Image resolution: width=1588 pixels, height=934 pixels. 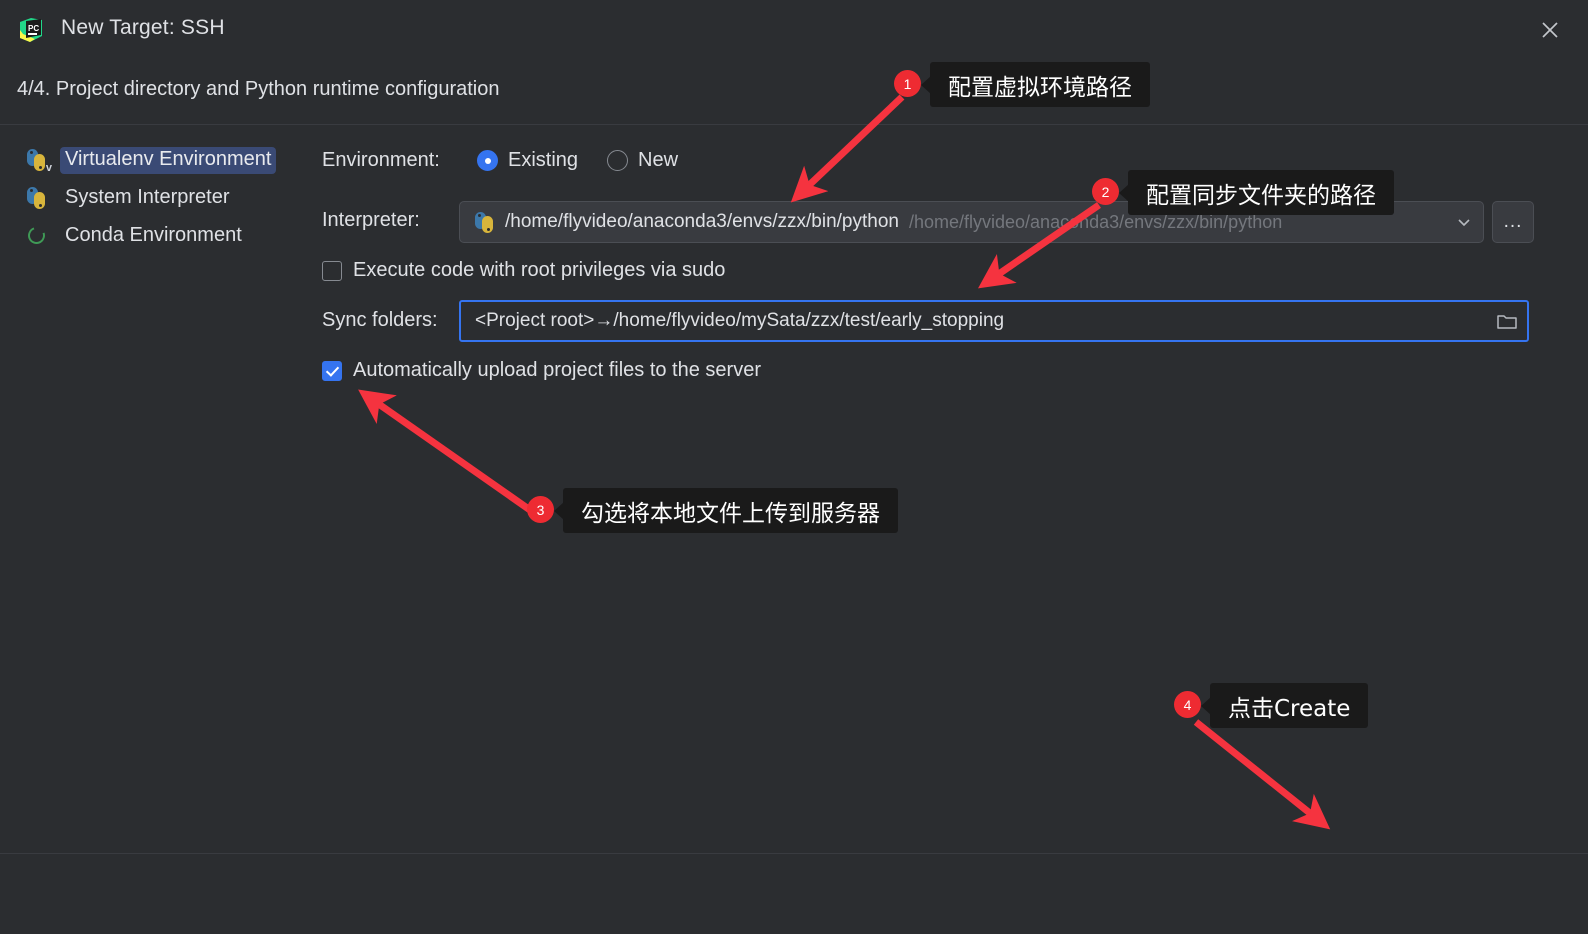 What do you see at coordinates (1256, 192) in the screenshot?
I see `annotation-callout-2: 配置同步文件夹的路径` at bounding box center [1256, 192].